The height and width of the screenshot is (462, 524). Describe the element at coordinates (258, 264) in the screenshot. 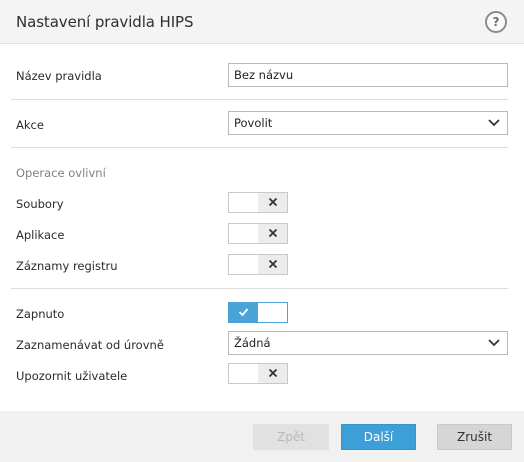

I see `registry-toggle` at that location.